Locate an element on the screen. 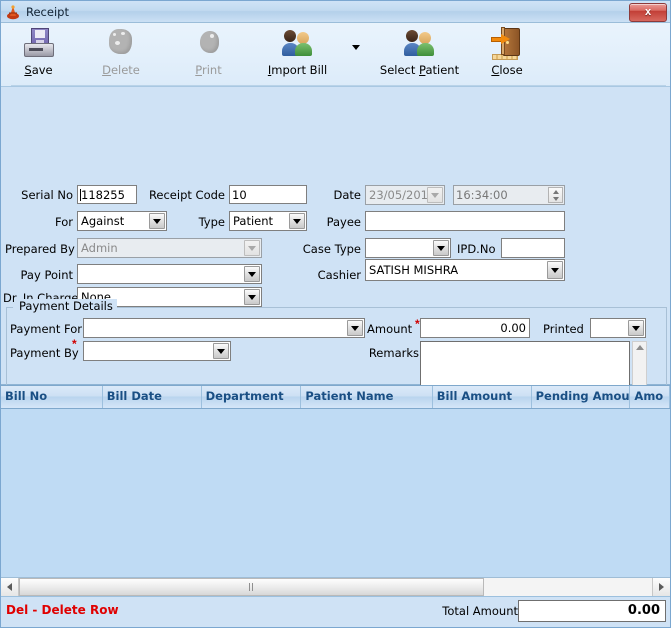 This screenshot has width=671, height=628. column-header-bill-no: Bill No is located at coordinates (52, 397).